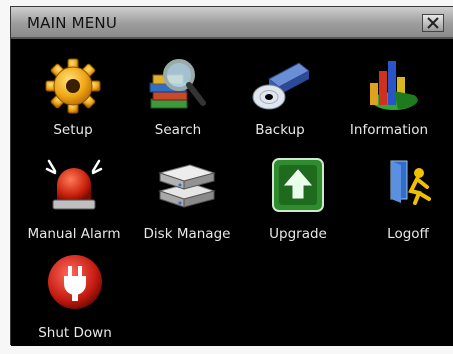  I want to click on menu-item-label: Logoff, so click(408, 234).